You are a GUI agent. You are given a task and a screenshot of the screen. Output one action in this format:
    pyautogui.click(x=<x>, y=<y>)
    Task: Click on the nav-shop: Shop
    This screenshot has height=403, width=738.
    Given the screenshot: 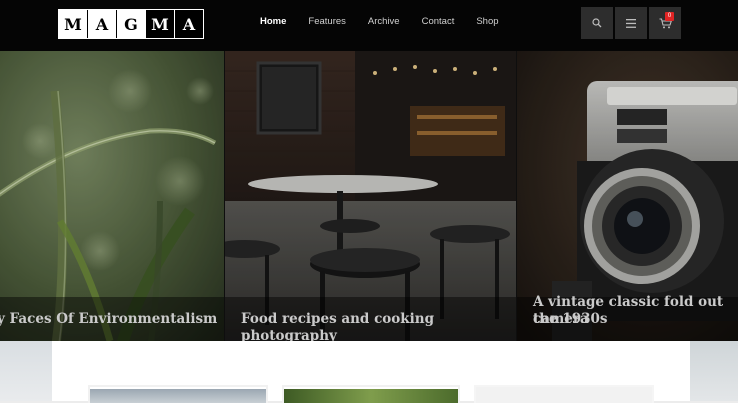 What is the action you would take?
    pyautogui.click(x=487, y=21)
    